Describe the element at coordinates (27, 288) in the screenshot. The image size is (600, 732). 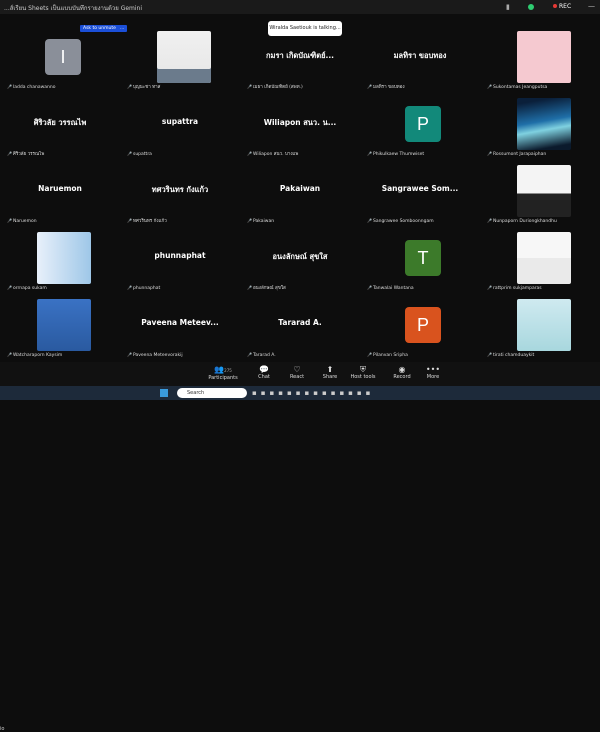
I see `participant-label: orrnapa sukam` at that location.